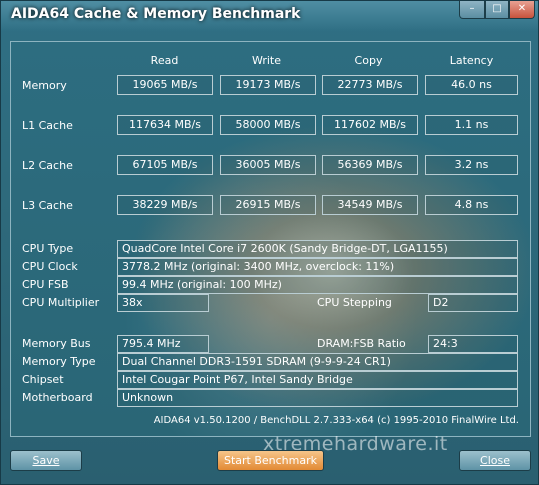 This screenshot has width=539, height=485. Describe the element at coordinates (266, 60) in the screenshot. I see `header-write: Write` at that location.